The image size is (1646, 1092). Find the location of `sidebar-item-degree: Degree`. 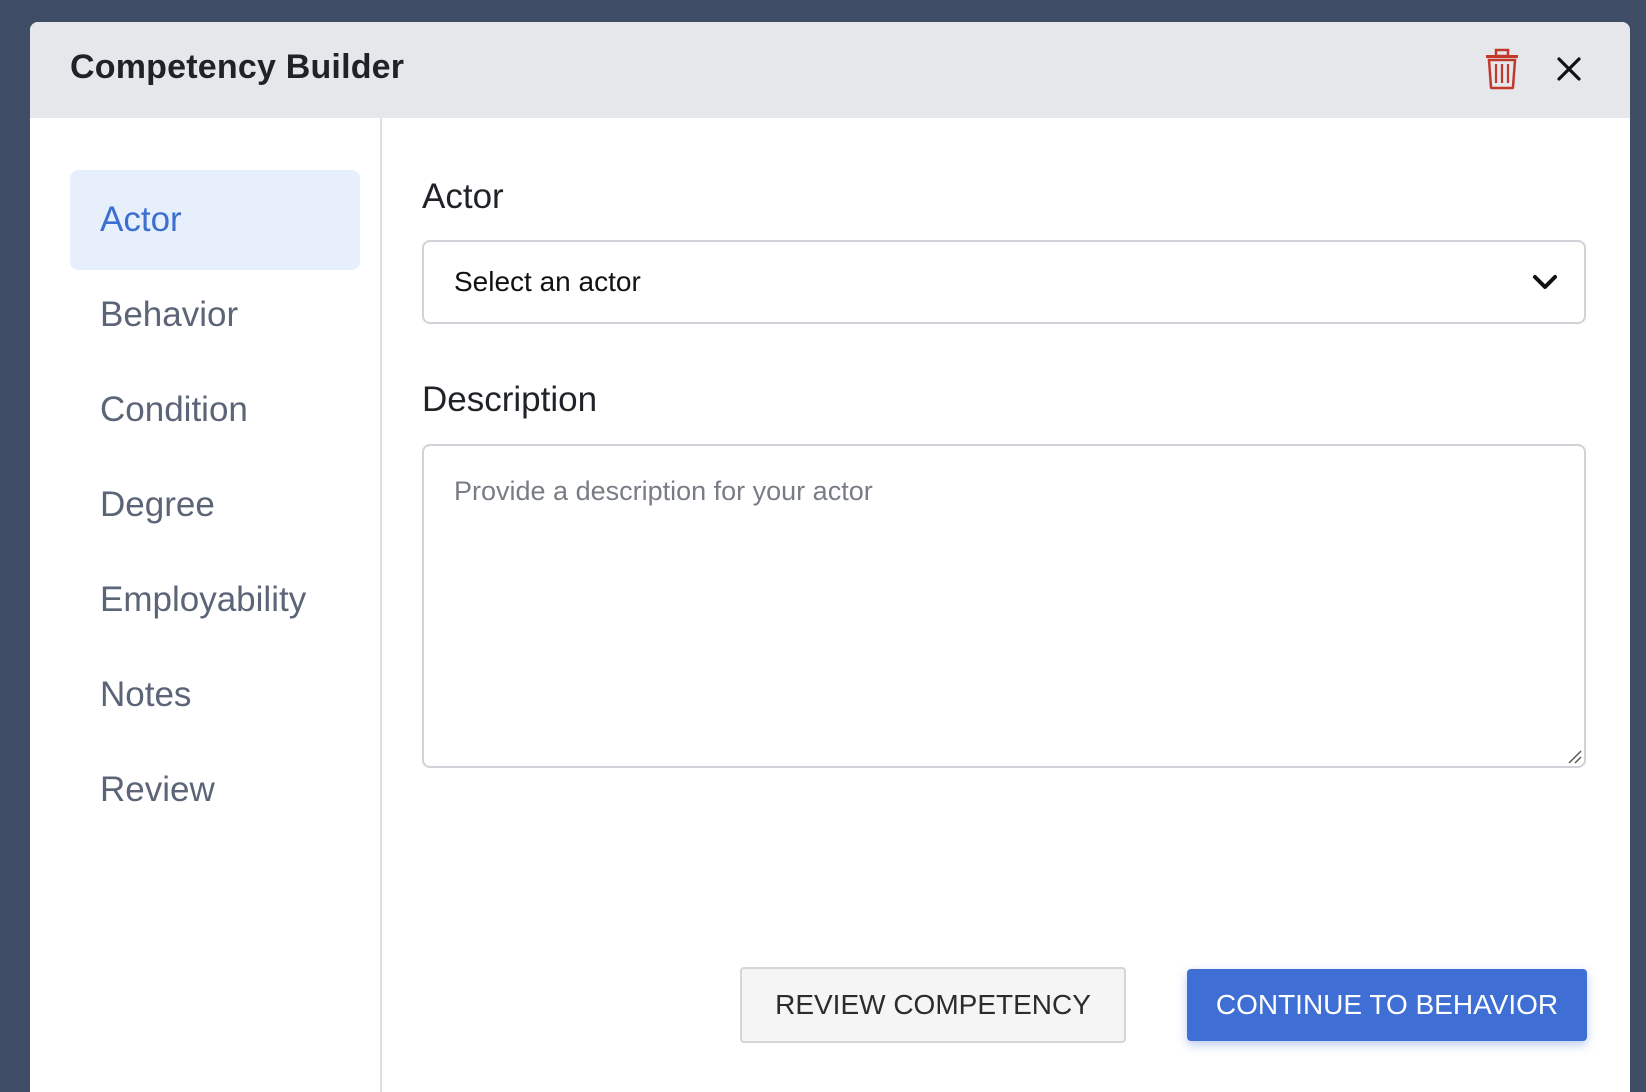

sidebar-item-degree: Degree is located at coordinates (215, 505).